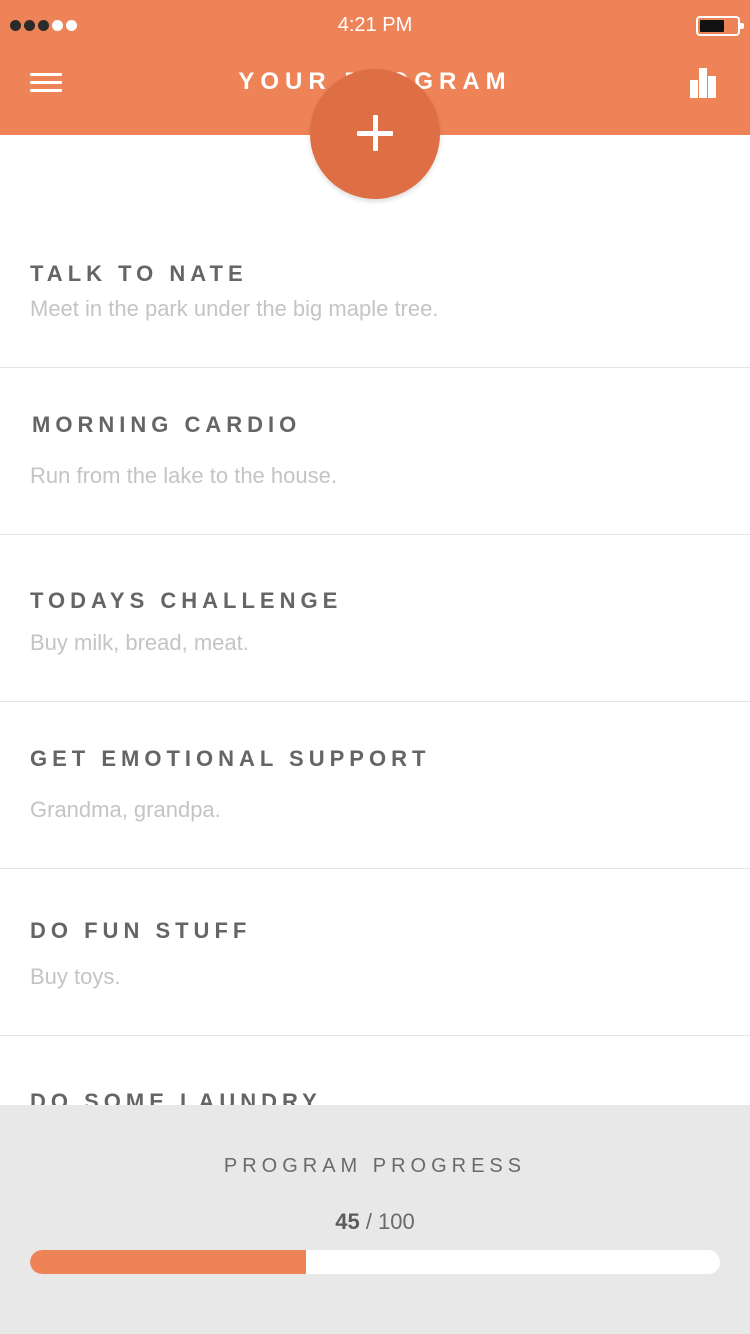  Describe the element at coordinates (139, 642) in the screenshot. I see `item-description: Buy milk, bread, meat.` at that location.